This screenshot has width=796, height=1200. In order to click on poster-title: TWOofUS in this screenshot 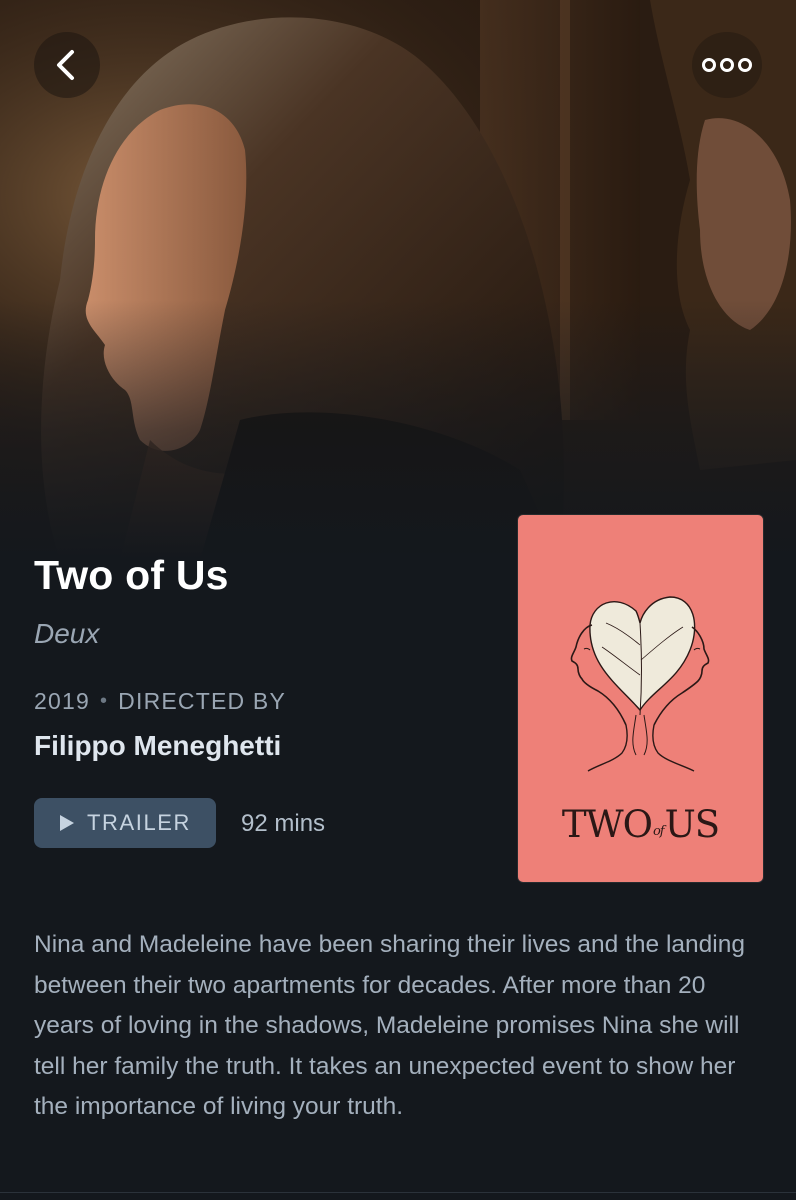, I will do `click(640, 824)`.